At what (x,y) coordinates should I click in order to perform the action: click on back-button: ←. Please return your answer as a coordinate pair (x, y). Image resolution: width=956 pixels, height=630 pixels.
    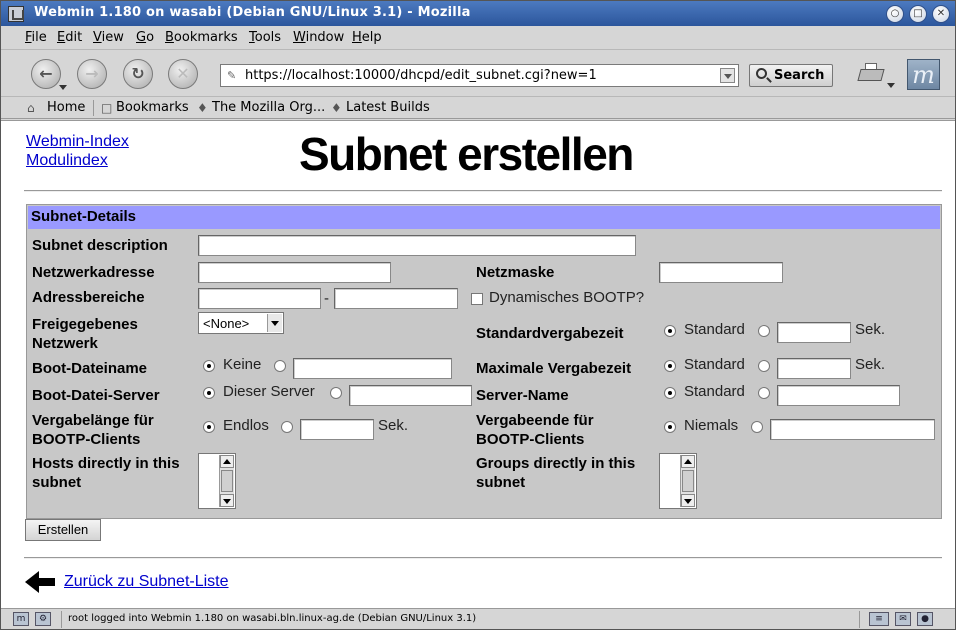
    Looking at the image, I should click on (46, 74).